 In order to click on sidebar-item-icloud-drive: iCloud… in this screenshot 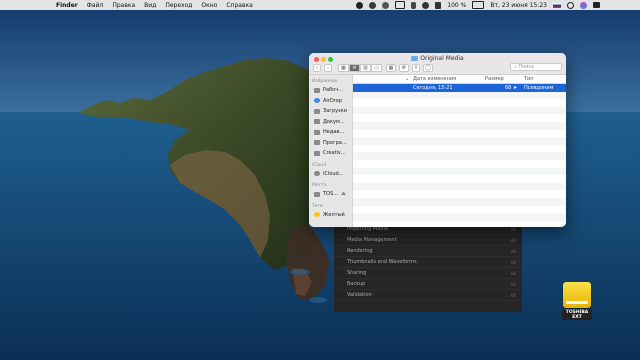, I will do `click(330, 174)`.